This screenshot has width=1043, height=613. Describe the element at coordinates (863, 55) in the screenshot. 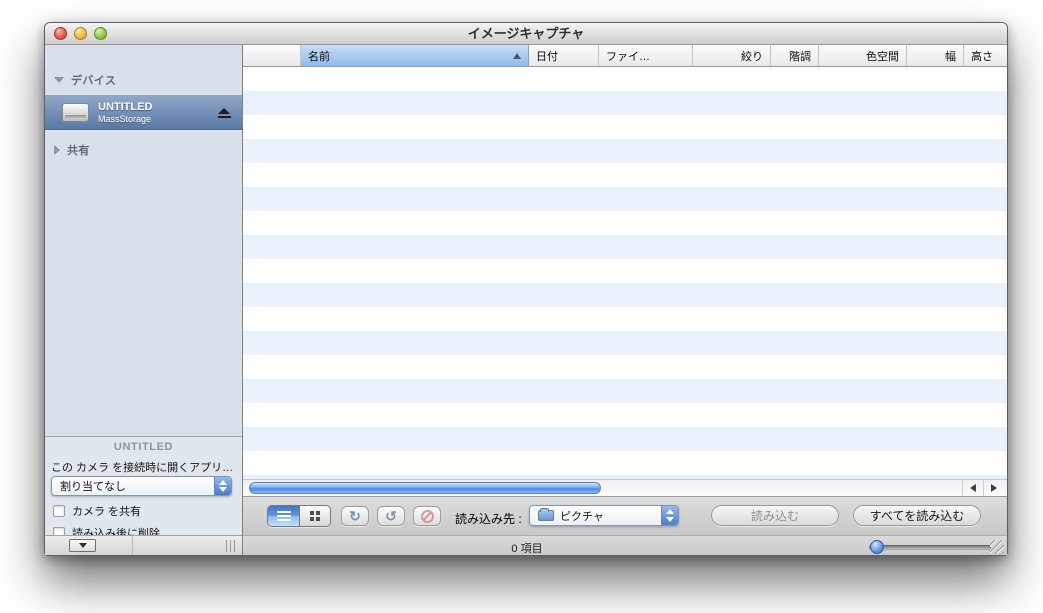

I see `column-header-colorspace: 色空間` at that location.